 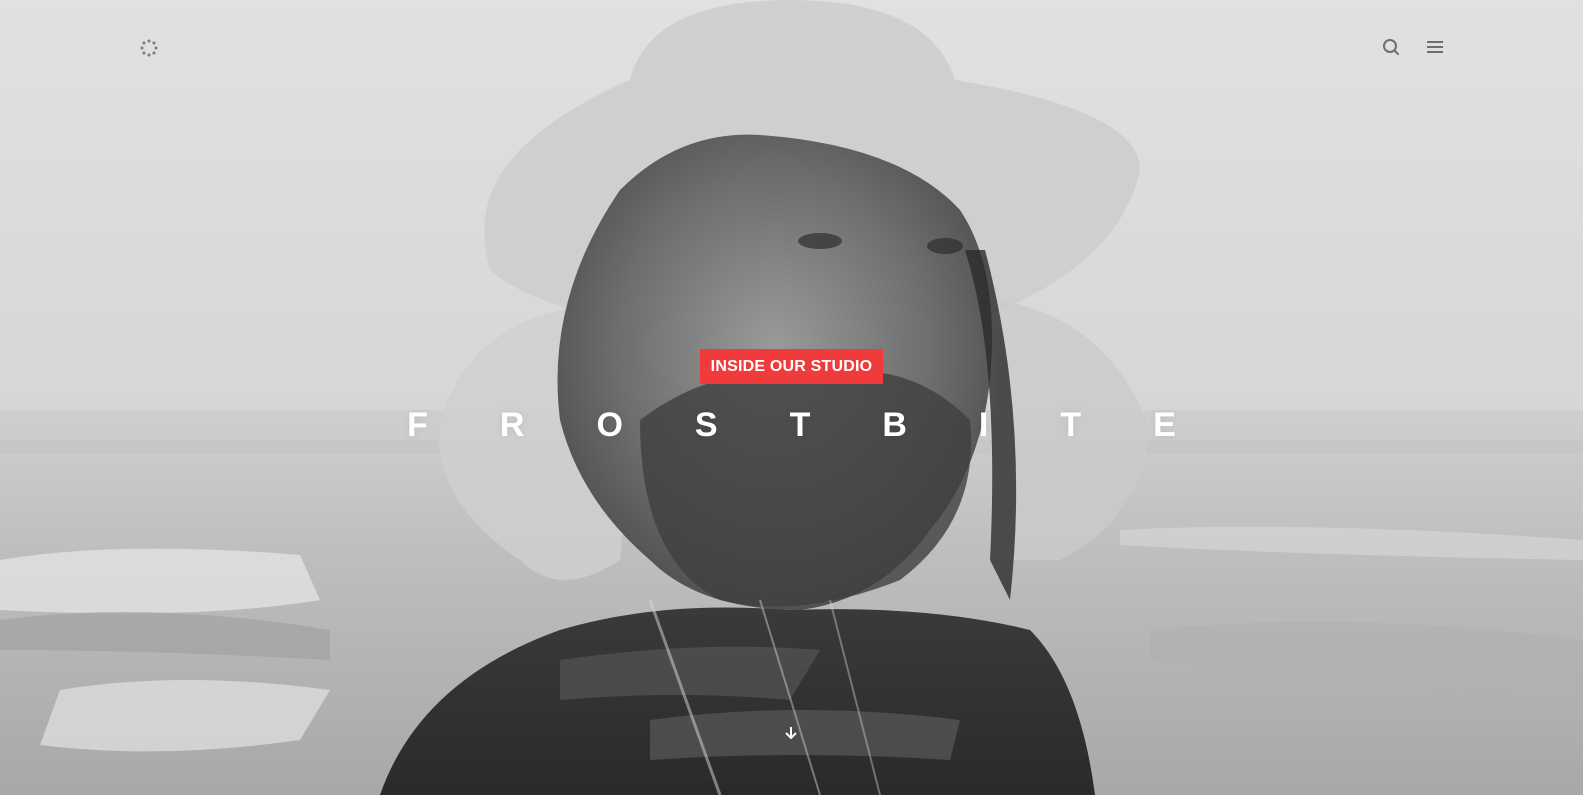 What do you see at coordinates (791, 366) in the screenshot?
I see `category-tag: INSIDE OUR STUDIO` at bounding box center [791, 366].